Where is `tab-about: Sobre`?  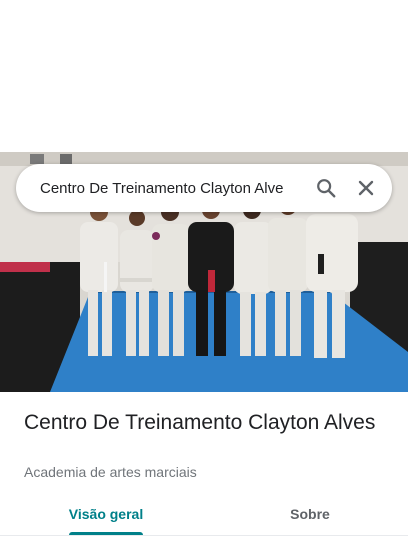
tab-about: Sobre is located at coordinates (310, 514).